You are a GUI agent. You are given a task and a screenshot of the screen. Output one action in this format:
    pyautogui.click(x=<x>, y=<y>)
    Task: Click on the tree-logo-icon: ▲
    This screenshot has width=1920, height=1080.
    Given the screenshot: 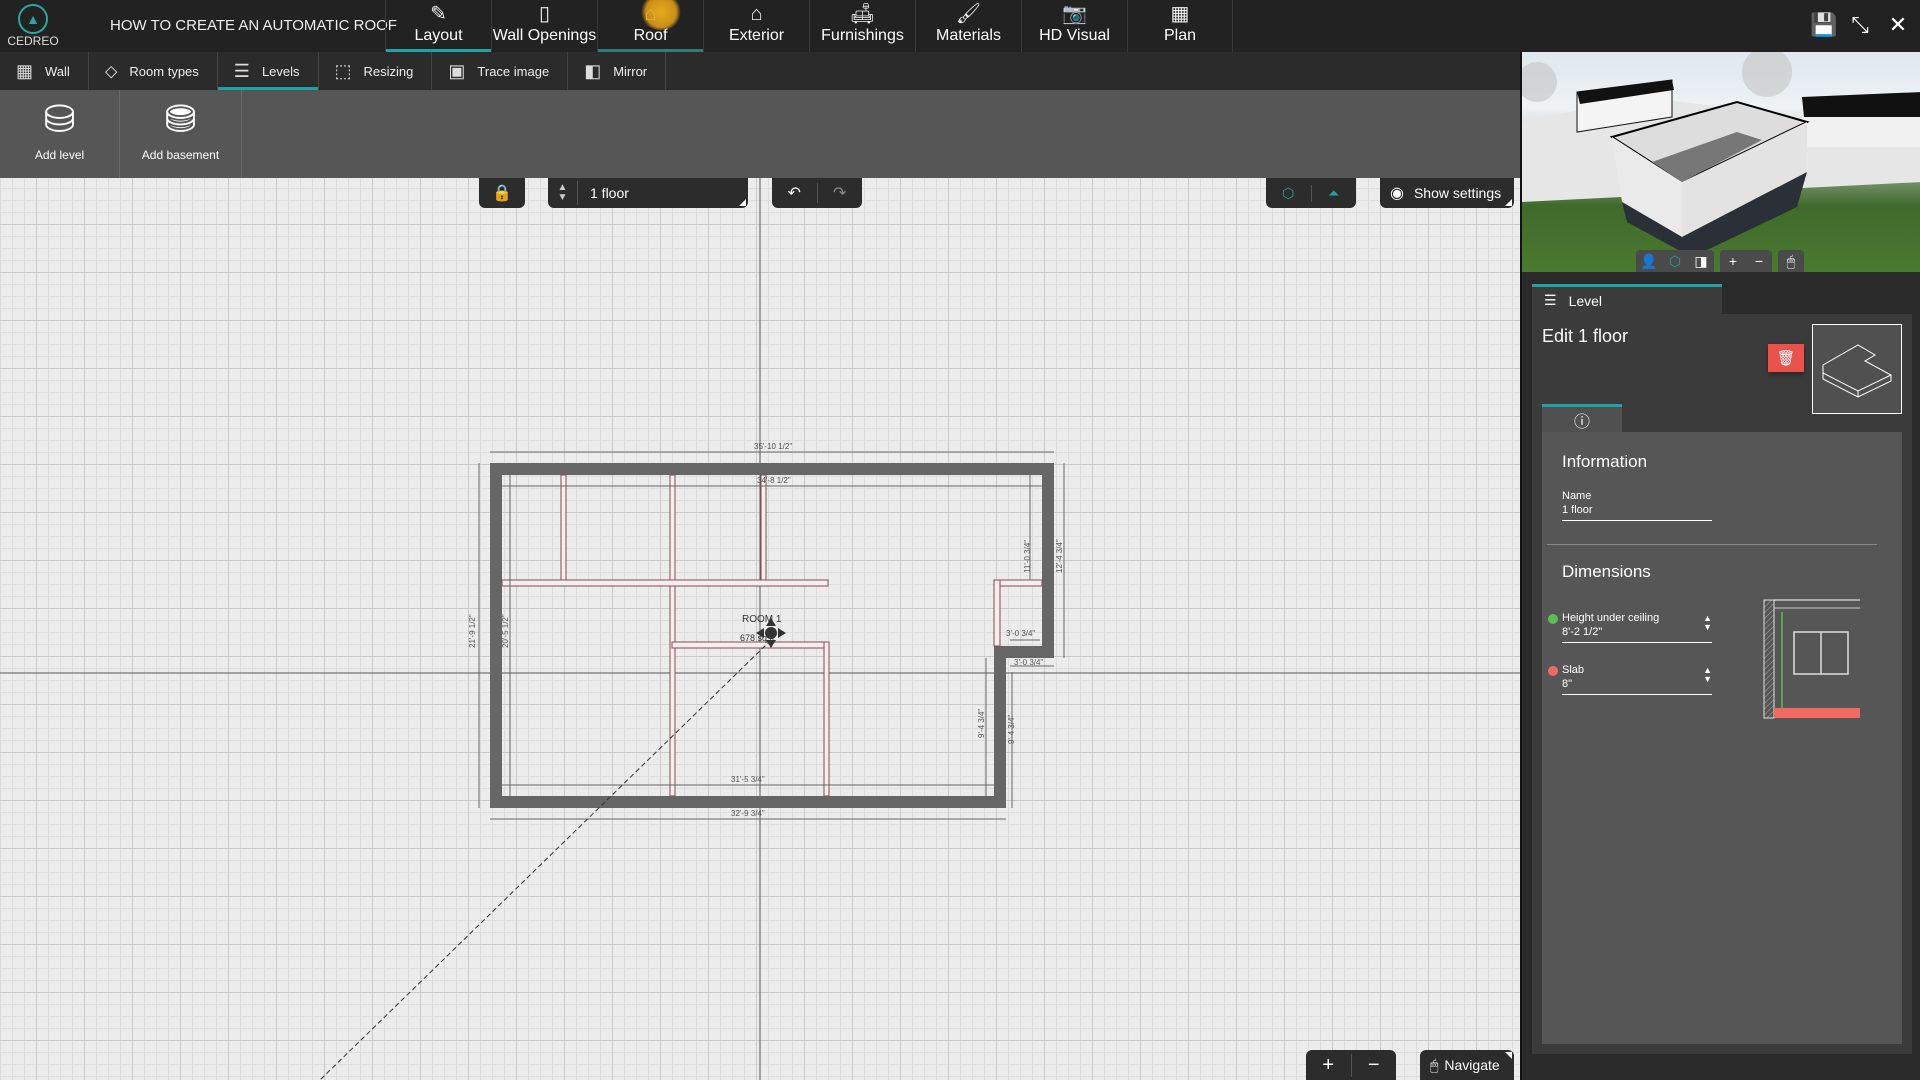 What is the action you would take?
    pyautogui.click(x=33, y=19)
    